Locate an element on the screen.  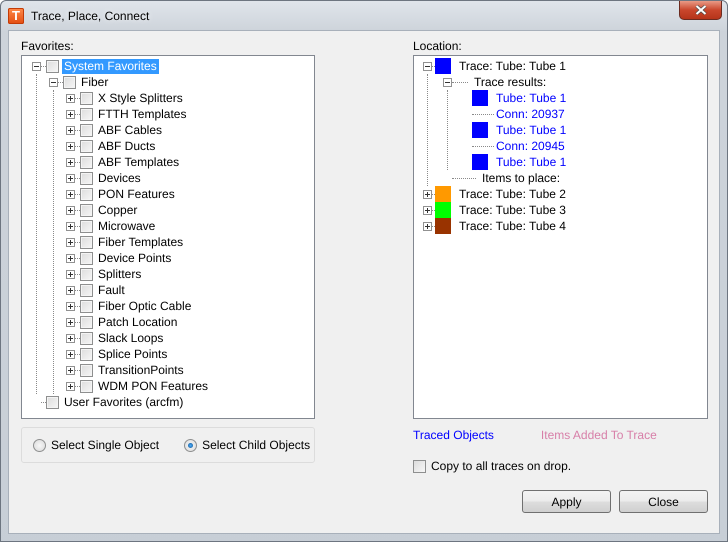
trace-label: Trace: Tube: Tube 1 is located at coordinates (512, 66).